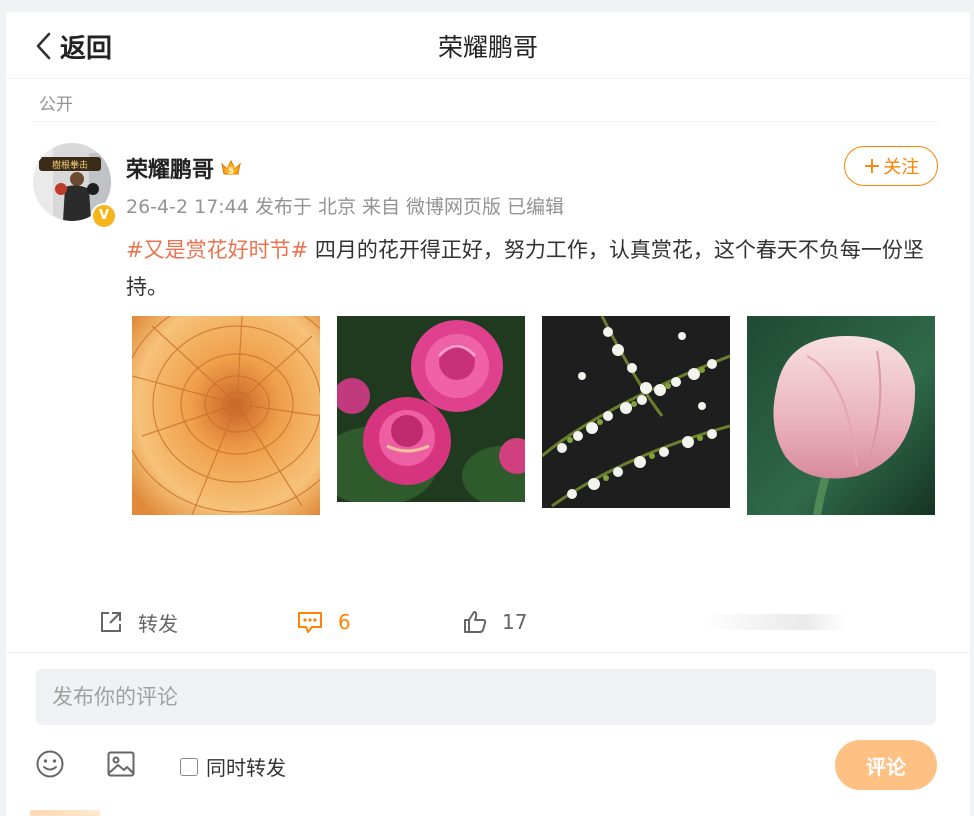  I want to click on like-count: 17, so click(515, 622).